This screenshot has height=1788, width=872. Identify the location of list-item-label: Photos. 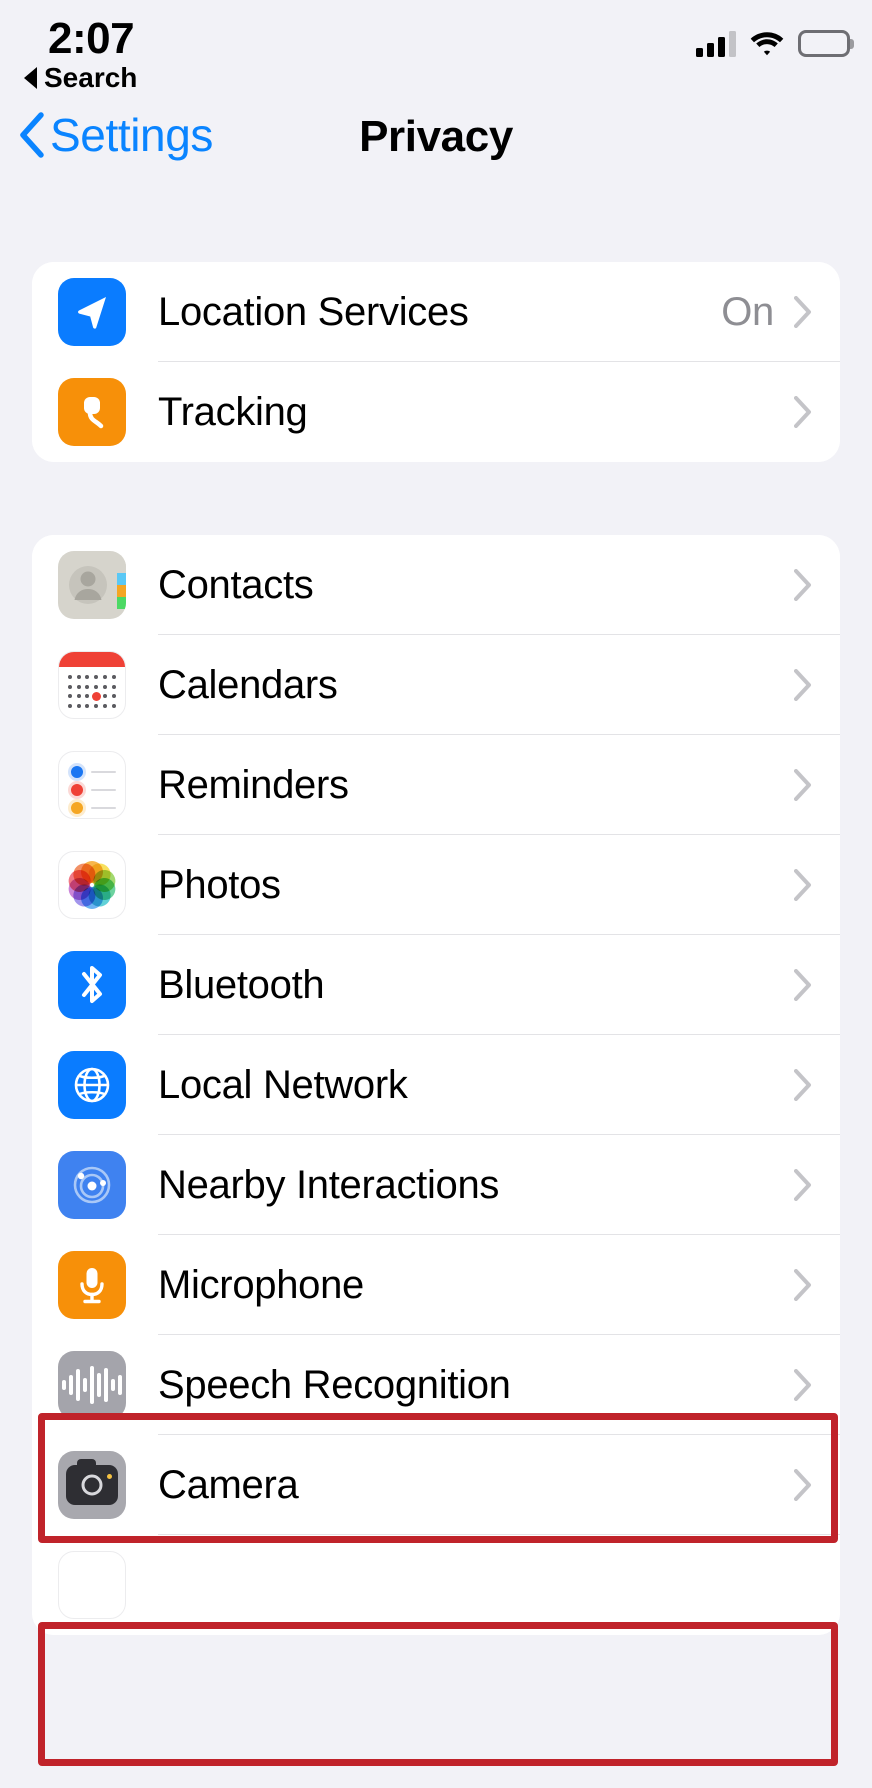
(219, 884).